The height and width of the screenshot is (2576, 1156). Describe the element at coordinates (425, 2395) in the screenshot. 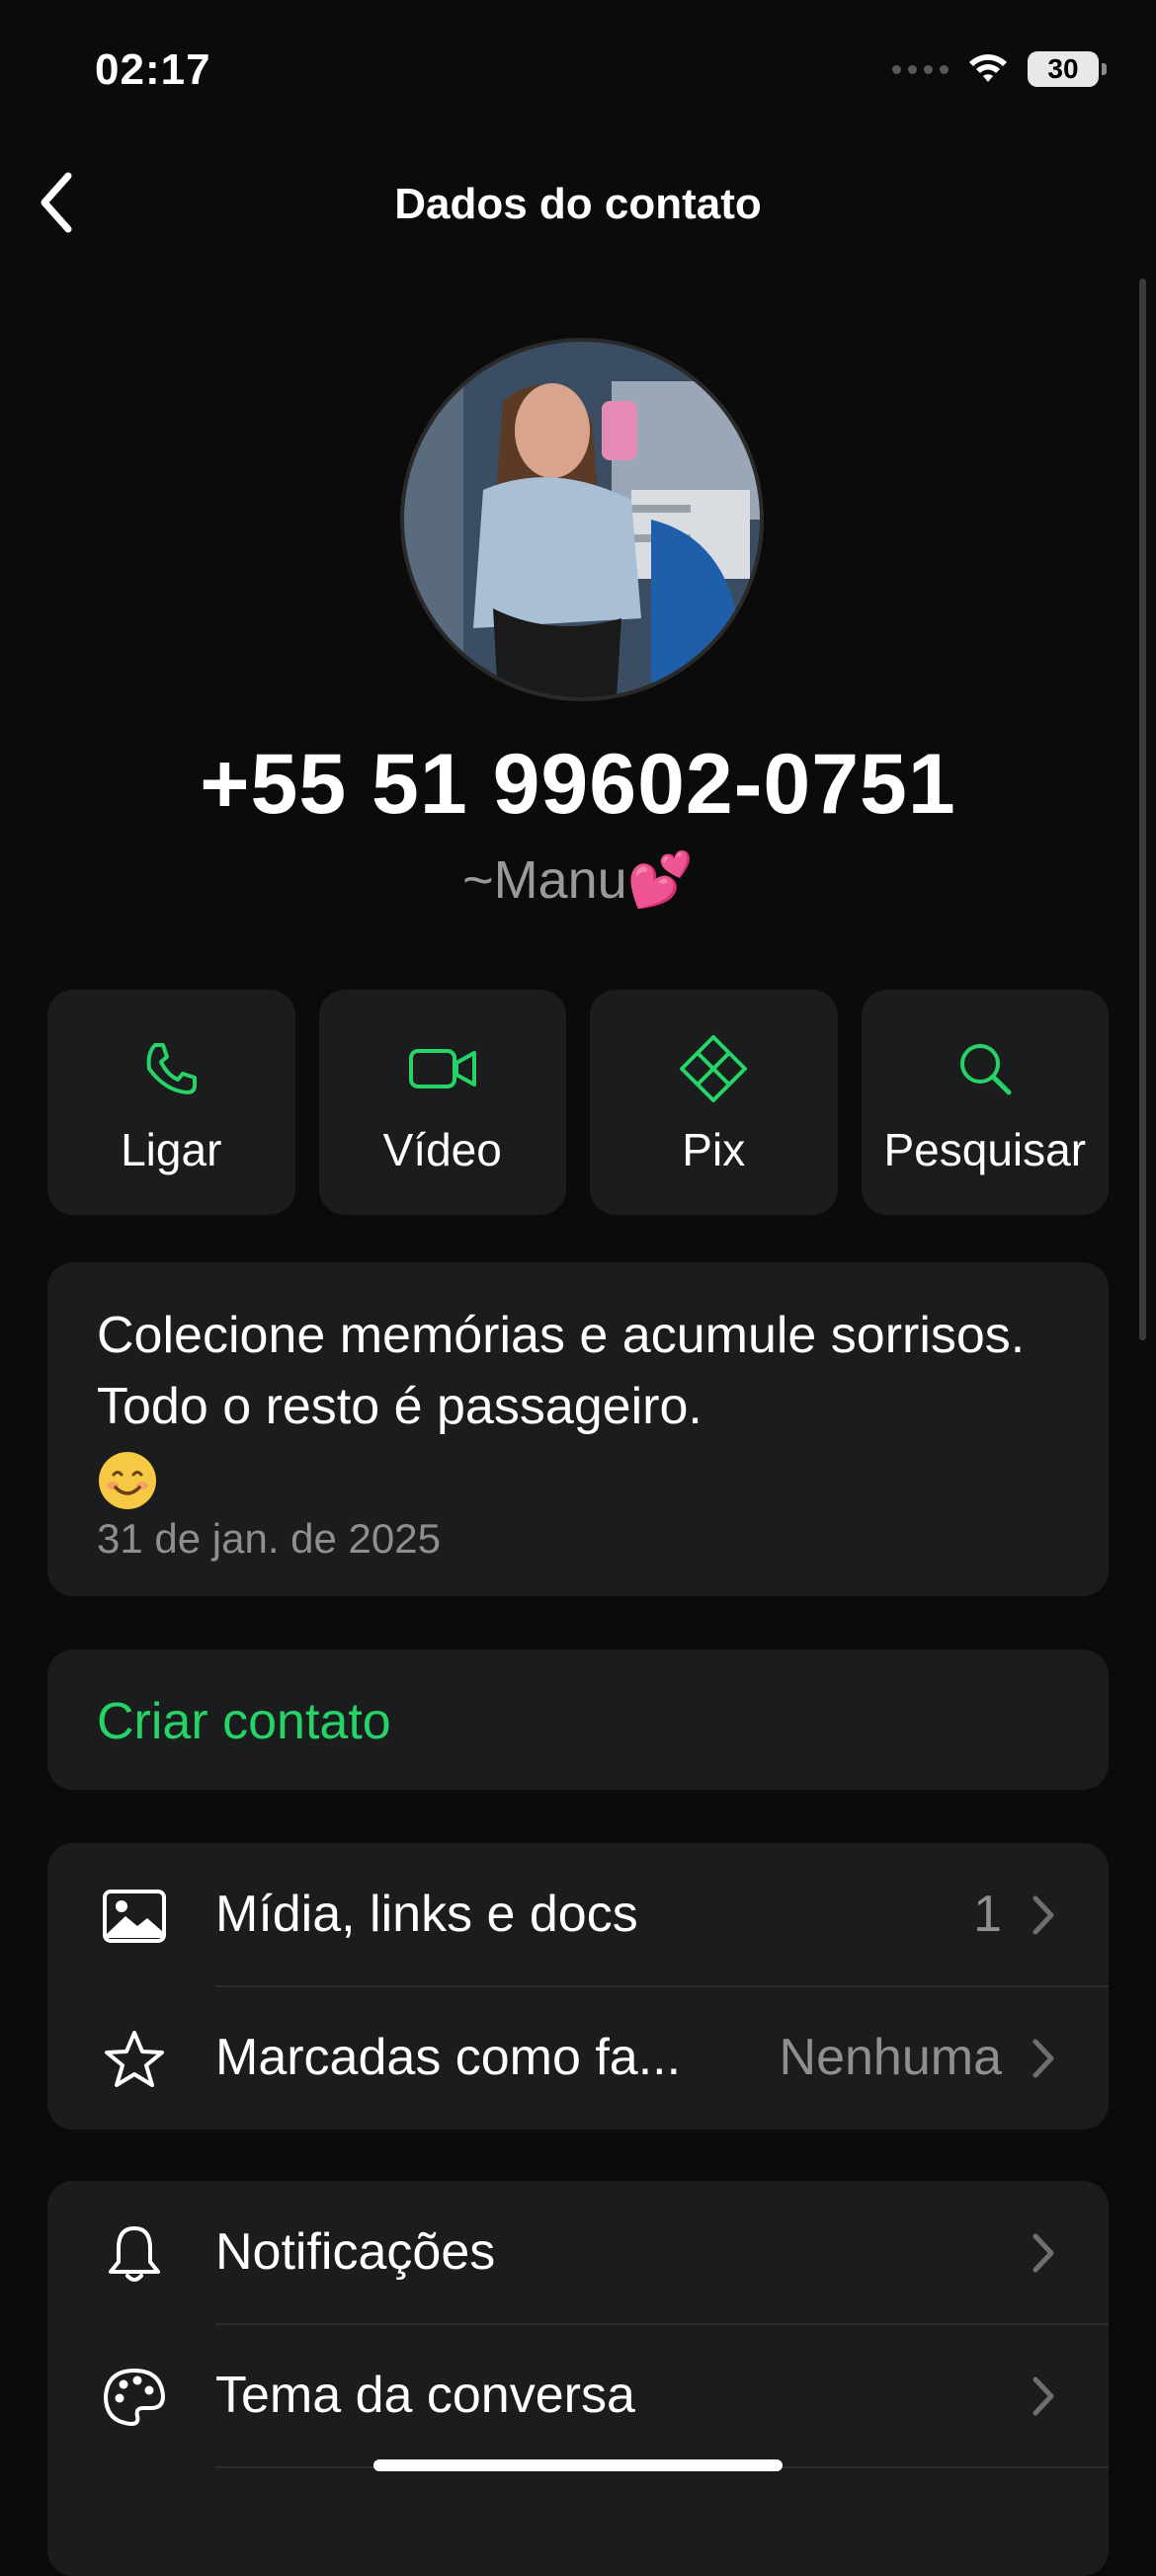

I see `chat-theme-label: Tema da conversa` at that location.